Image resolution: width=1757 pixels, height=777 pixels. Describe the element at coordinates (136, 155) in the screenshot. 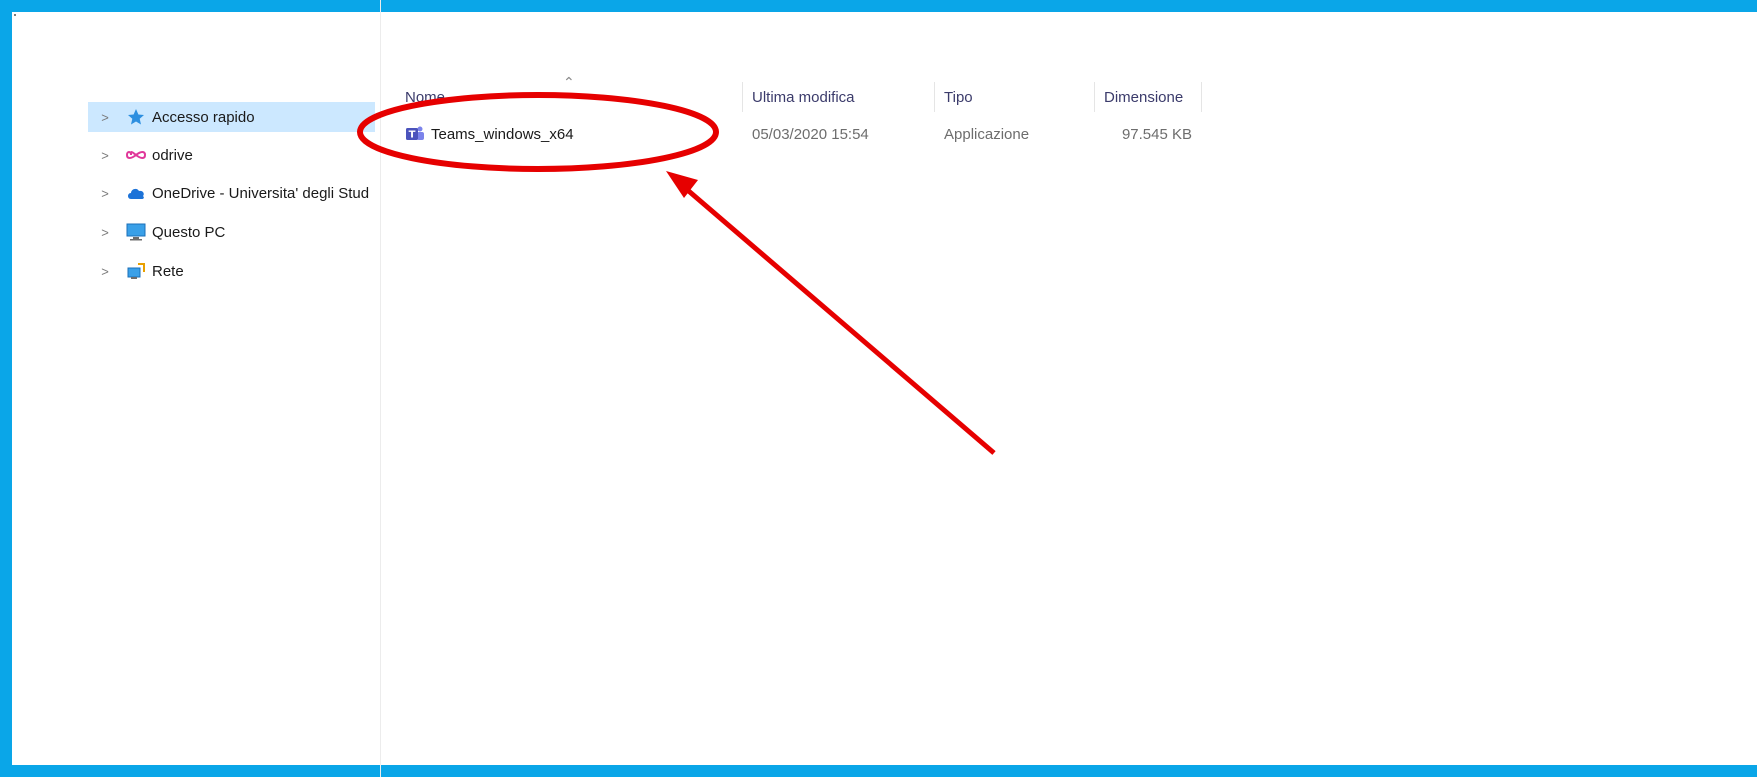

I see `infinity-icon` at that location.